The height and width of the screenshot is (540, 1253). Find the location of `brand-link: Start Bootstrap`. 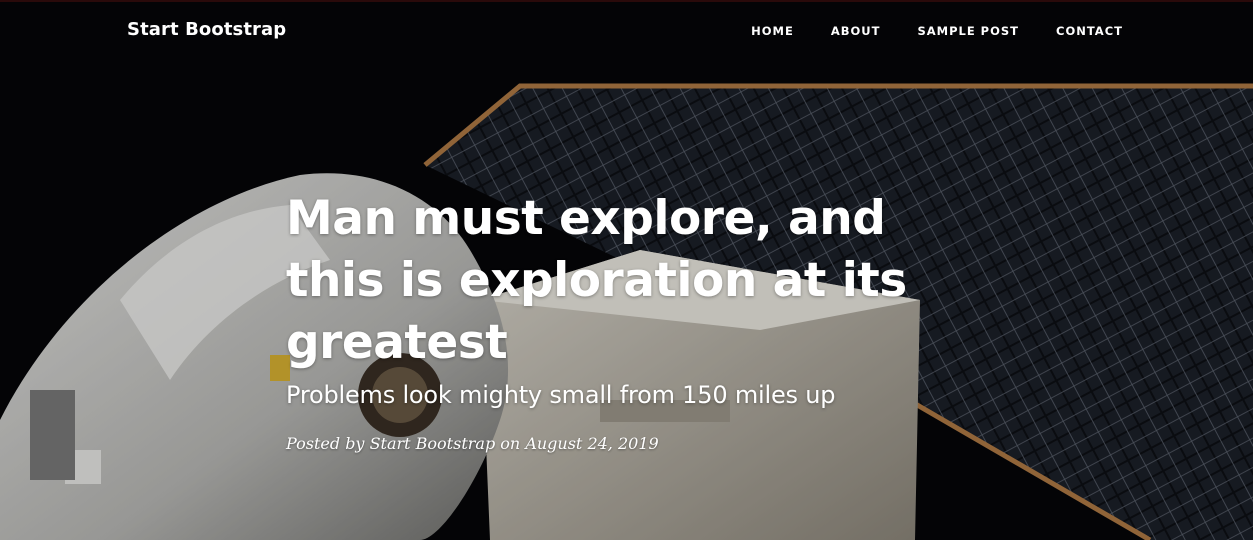

brand-link: Start Bootstrap is located at coordinates (206, 29).